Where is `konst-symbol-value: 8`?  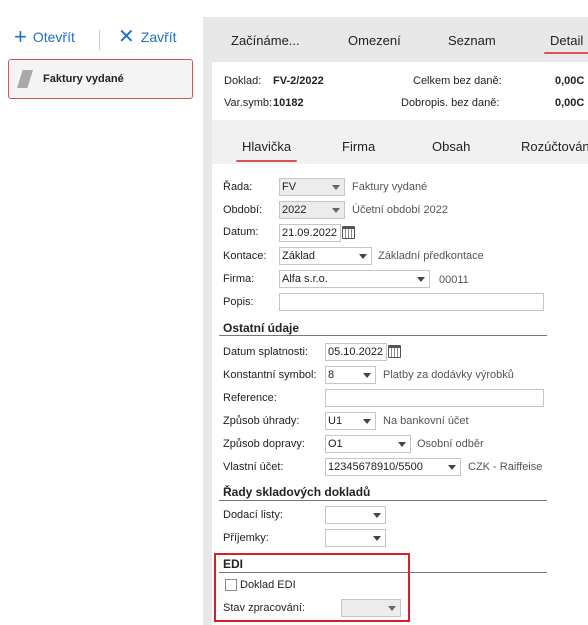 konst-symbol-value: 8 is located at coordinates (331, 375).